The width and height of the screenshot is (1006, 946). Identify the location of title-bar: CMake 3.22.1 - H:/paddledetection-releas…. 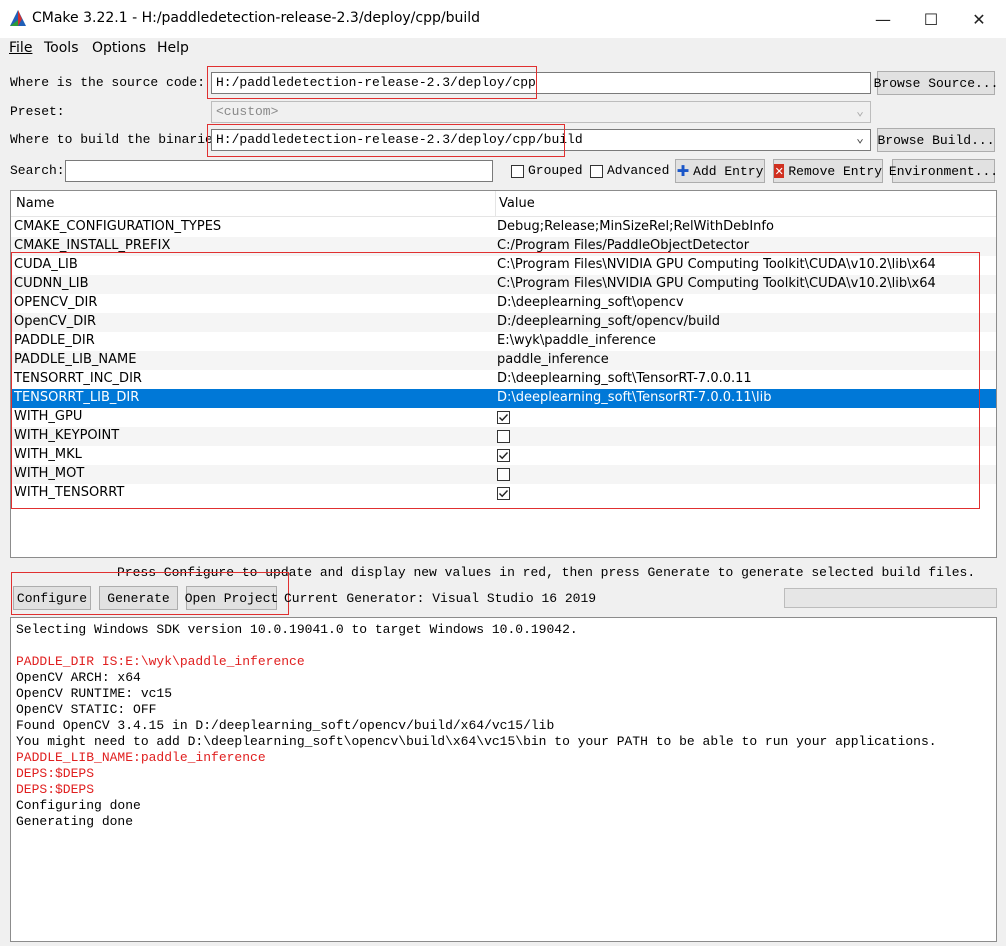
(503, 19).